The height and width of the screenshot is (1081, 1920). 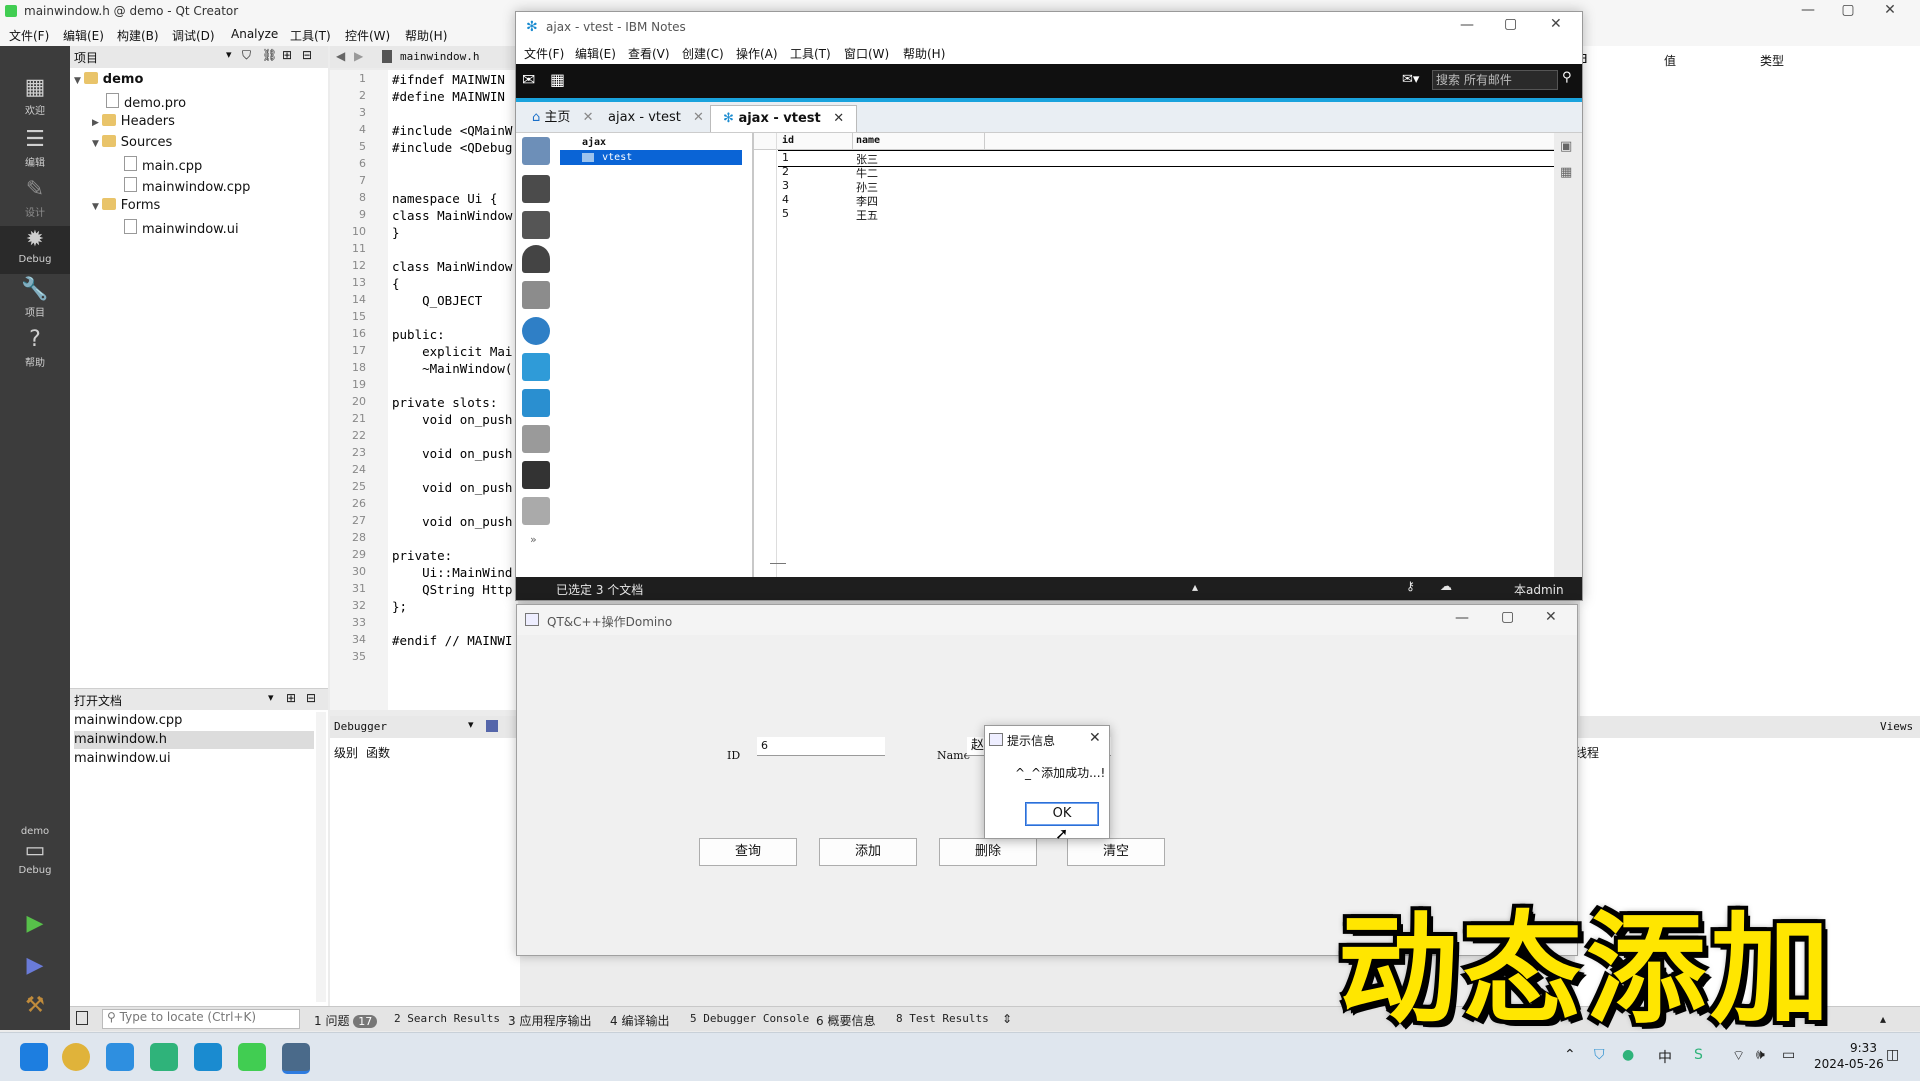 I want to click on threads-icon, so click(x=492, y=726).